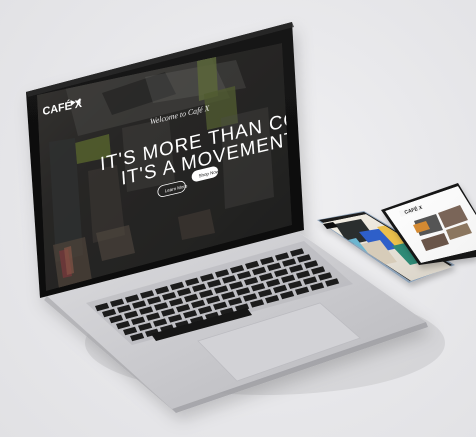 This screenshot has width=476, height=437. What do you see at coordinates (202, 26) in the screenshot?
I see `nav-menu: Menu` at bounding box center [202, 26].